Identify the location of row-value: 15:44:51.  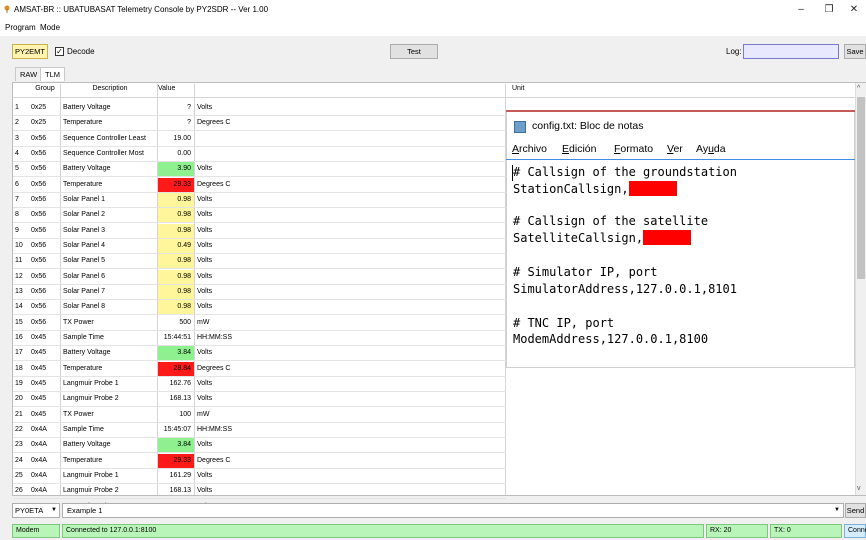
(177, 337).